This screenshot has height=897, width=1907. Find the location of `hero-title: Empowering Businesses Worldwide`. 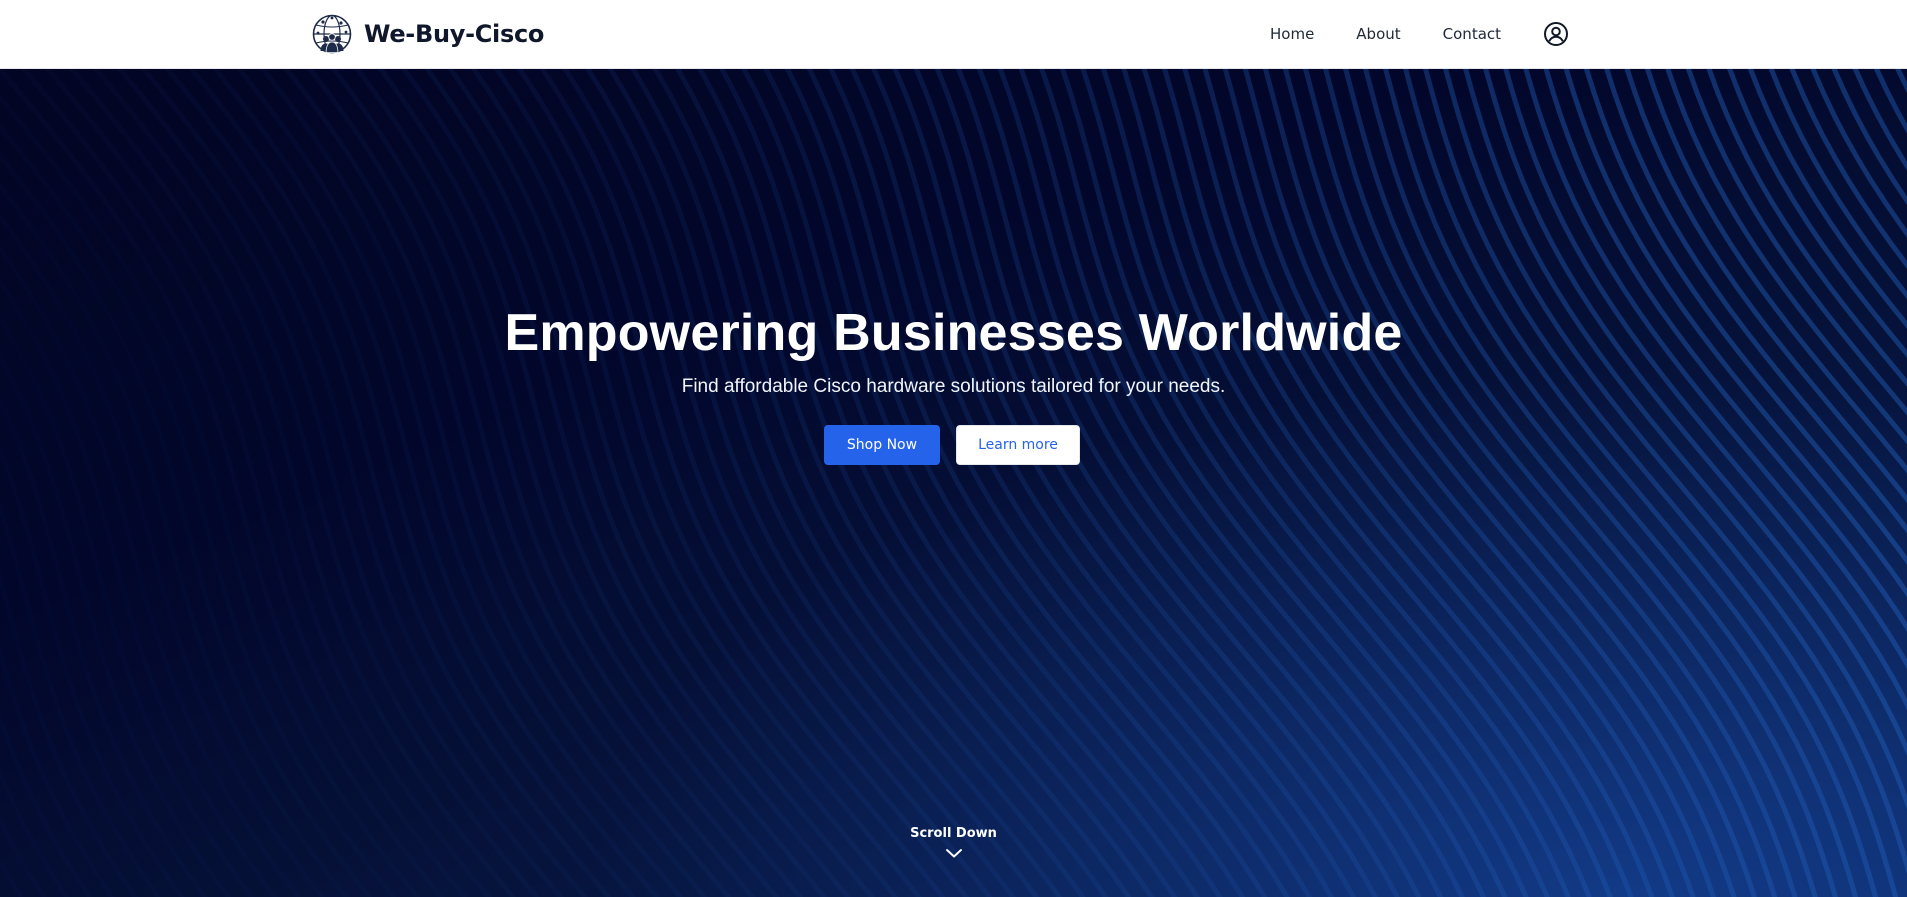

hero-title: Empowering Businesses Worldwide is located at coordinates (953, 333).